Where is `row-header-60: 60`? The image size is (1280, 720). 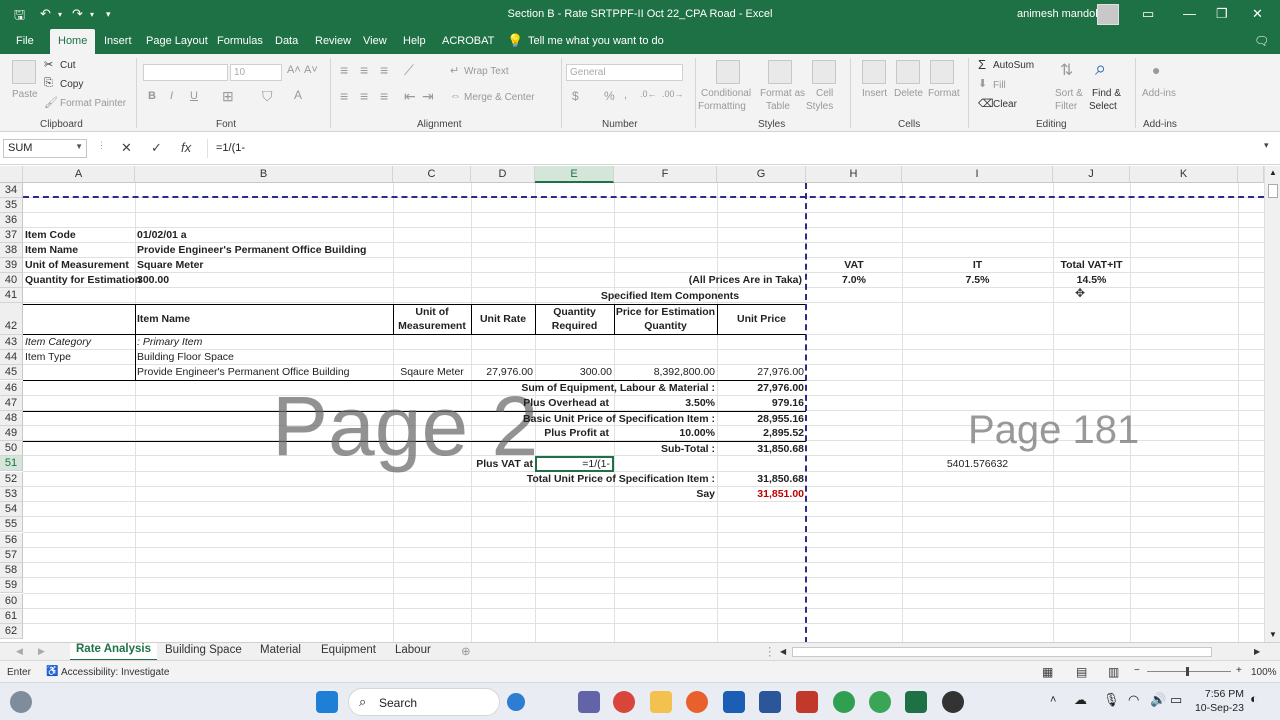 row-header-60: 60 is located at coordinates (11, 601).